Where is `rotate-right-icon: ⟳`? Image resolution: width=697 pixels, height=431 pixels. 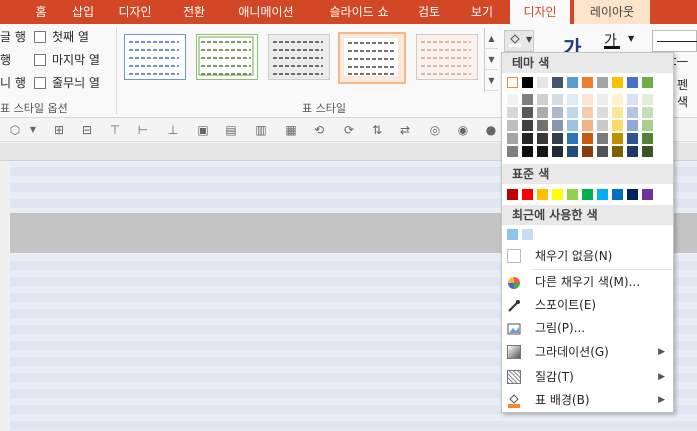 rotate-right-icon: ⟳ is located at coordinates (349, 130).